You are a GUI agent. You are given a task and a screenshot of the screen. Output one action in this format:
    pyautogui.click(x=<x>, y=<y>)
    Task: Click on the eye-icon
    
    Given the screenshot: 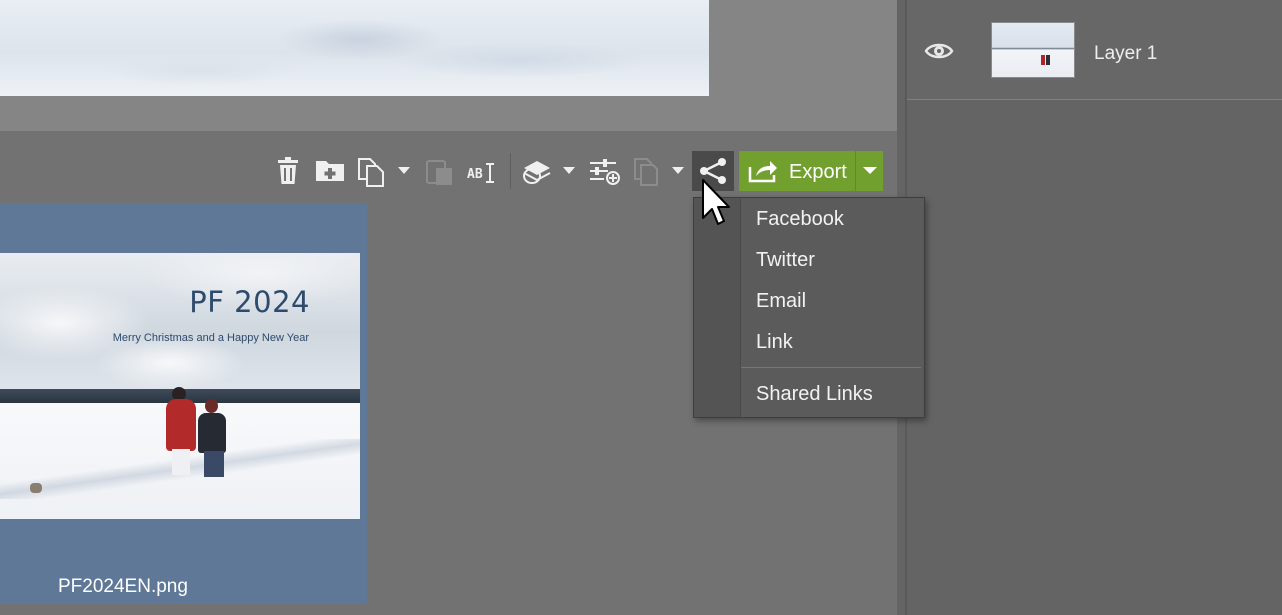 What is the action you would take?
    pyautogui.click(x=939, y=53)
    